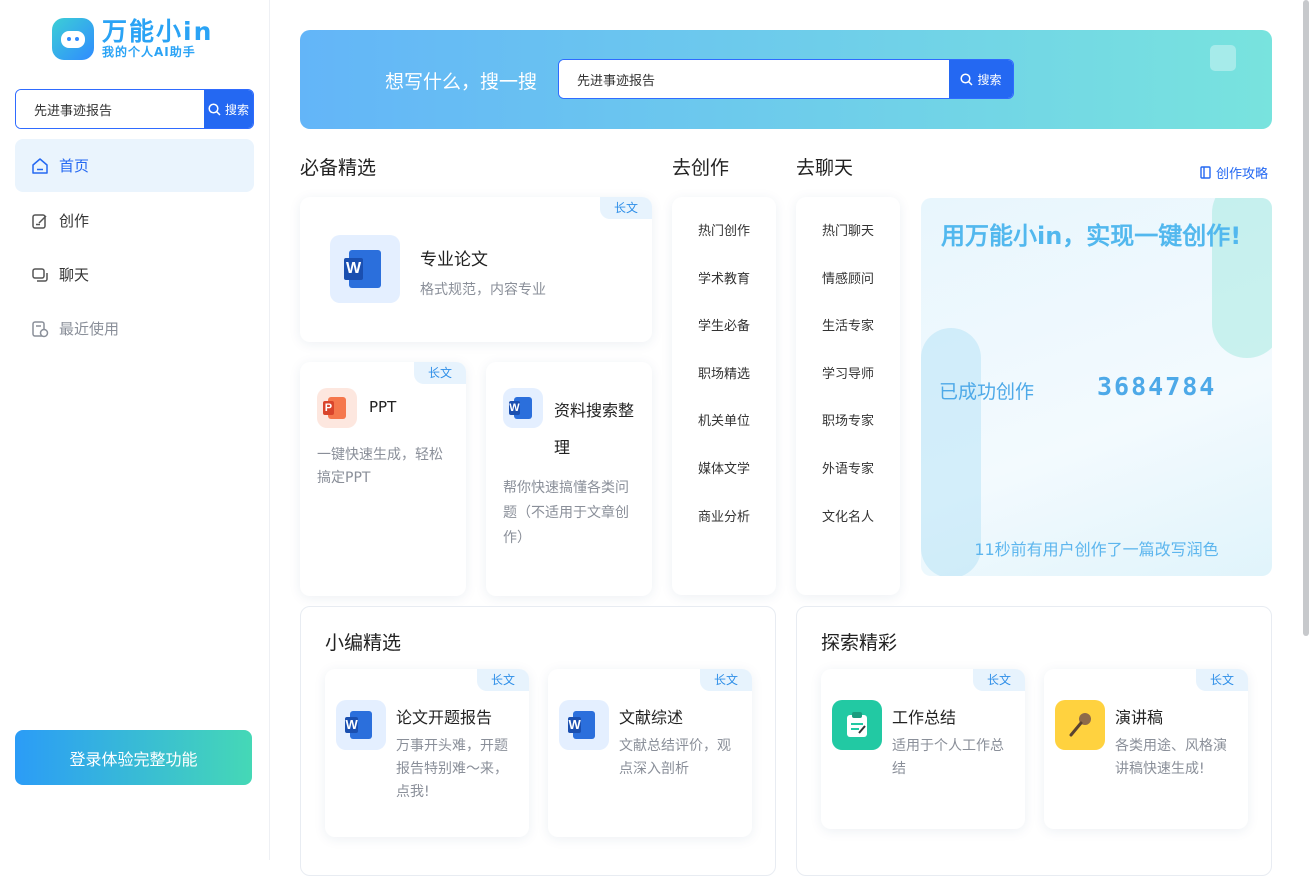 The image size is (1310, 876). I want to click on section-create-title: 去创作, so click(701, 168).